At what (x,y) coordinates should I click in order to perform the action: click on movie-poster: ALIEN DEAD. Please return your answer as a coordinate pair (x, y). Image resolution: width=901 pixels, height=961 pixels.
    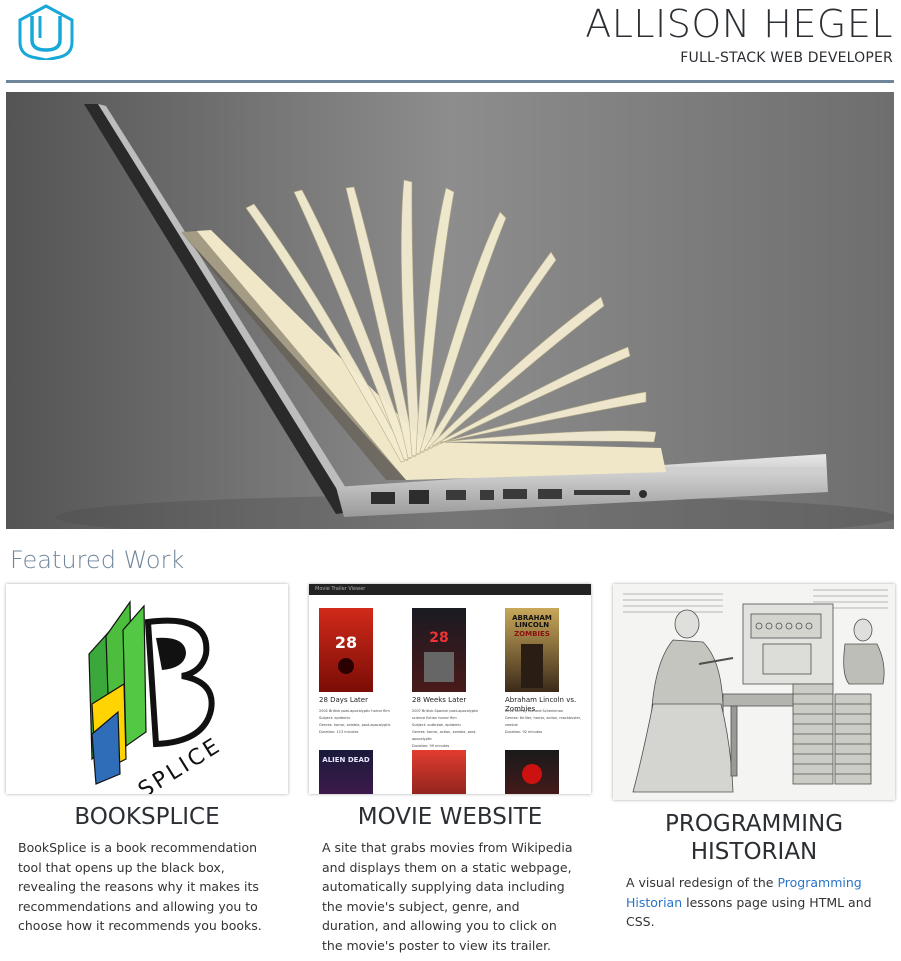
    Looking at the image, I should click on (346, 772).